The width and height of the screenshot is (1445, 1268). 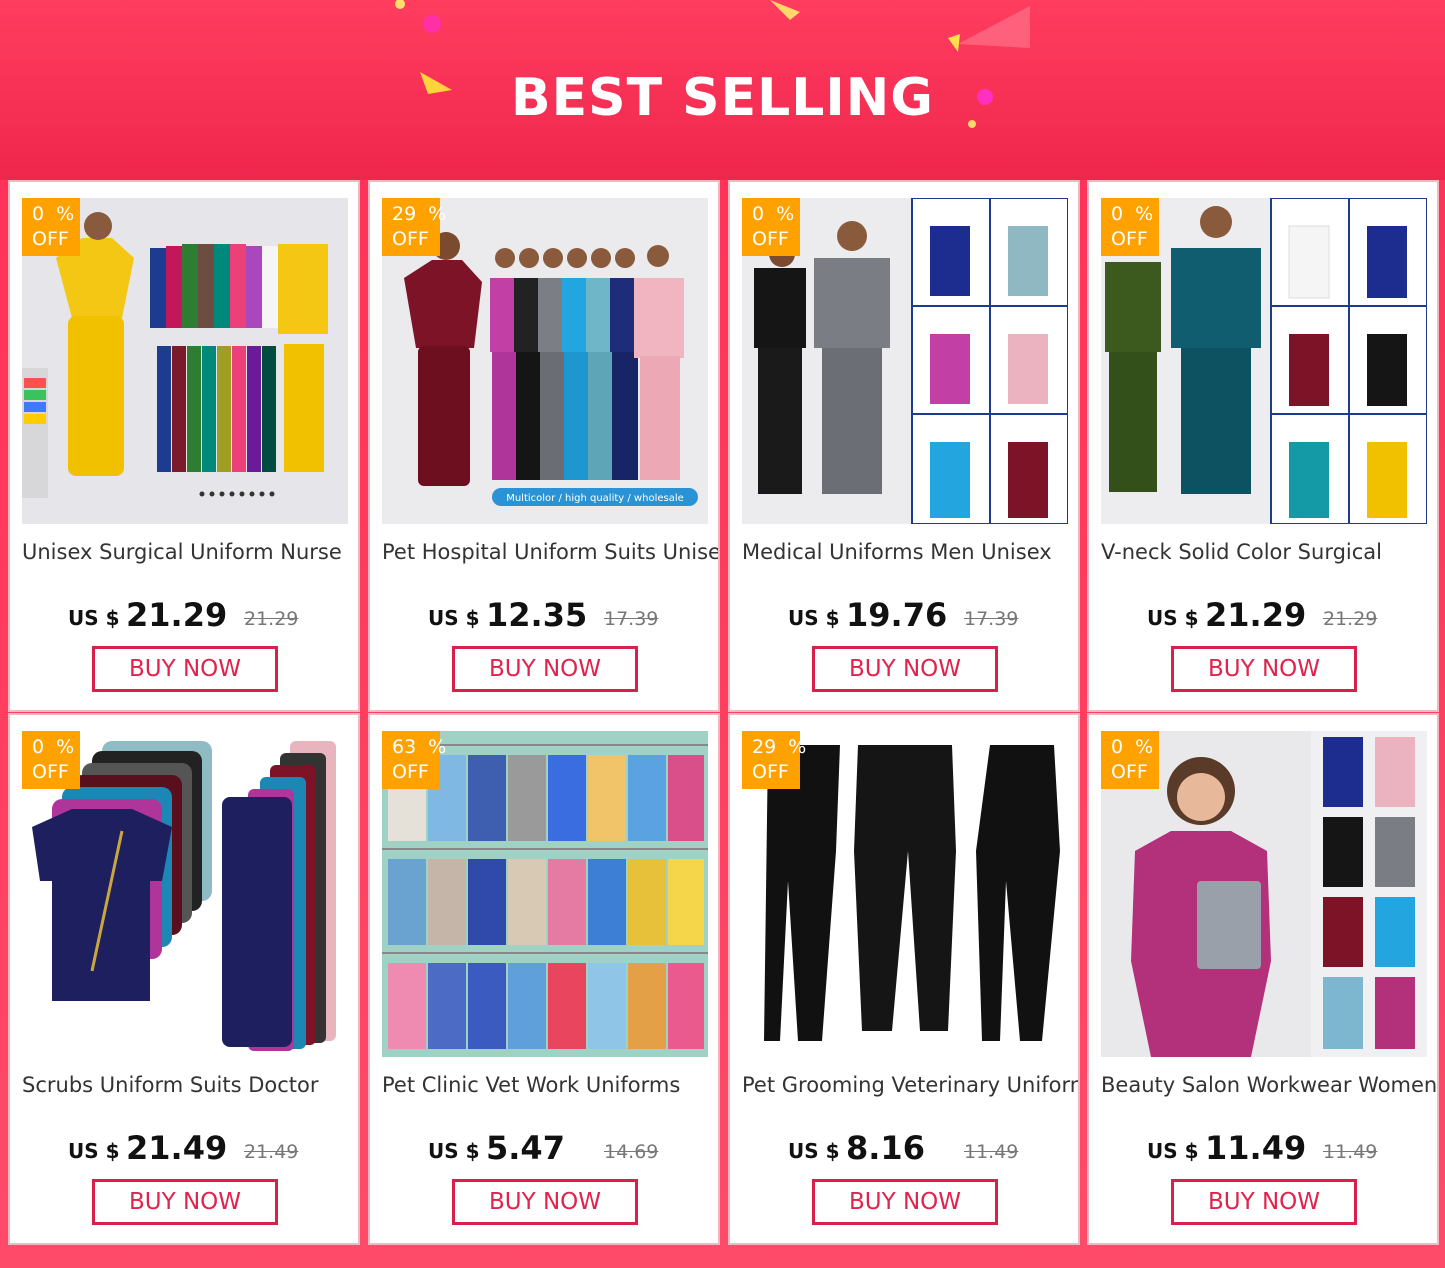 I want to click on product-name: Unisex Surgical Uniform Nurse, so click(x=190, y=552).